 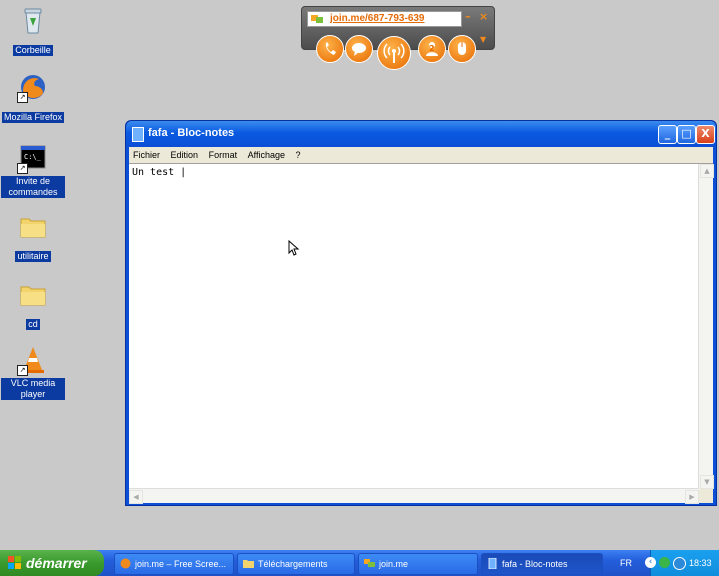 I want to click on menu-fichier: Fichier, so click(x=146, y=155).